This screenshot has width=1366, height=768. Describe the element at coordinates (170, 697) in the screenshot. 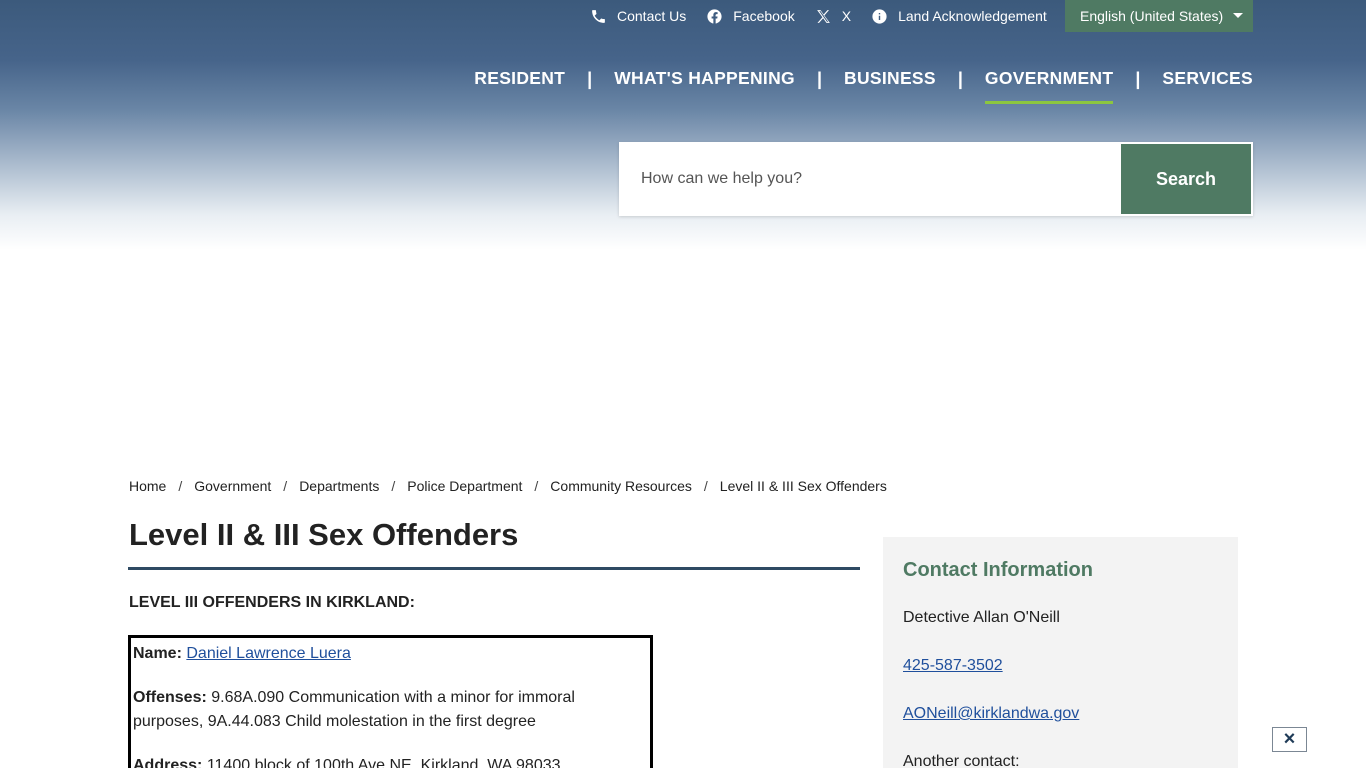

I see `offender-offenses-label: Offenses:` at that location.